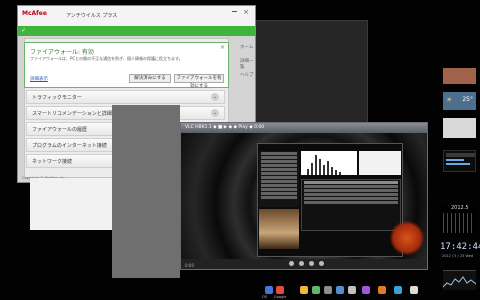 The height and width of the screenshot is (300, 480). What do you see at coordinates (77, 114) in the screenshot?
I see `row-label: スマートリコメンデーションと詳細設定` at bounding box center [77, 114].